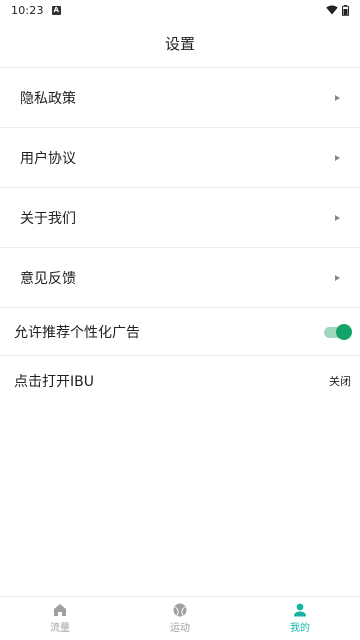 This screenshot has width=360, height=640. Describe the element at coordinates (180, 98) in the screenshot. I see `menu-item-privacy-policy: 隐私政策` at that location.